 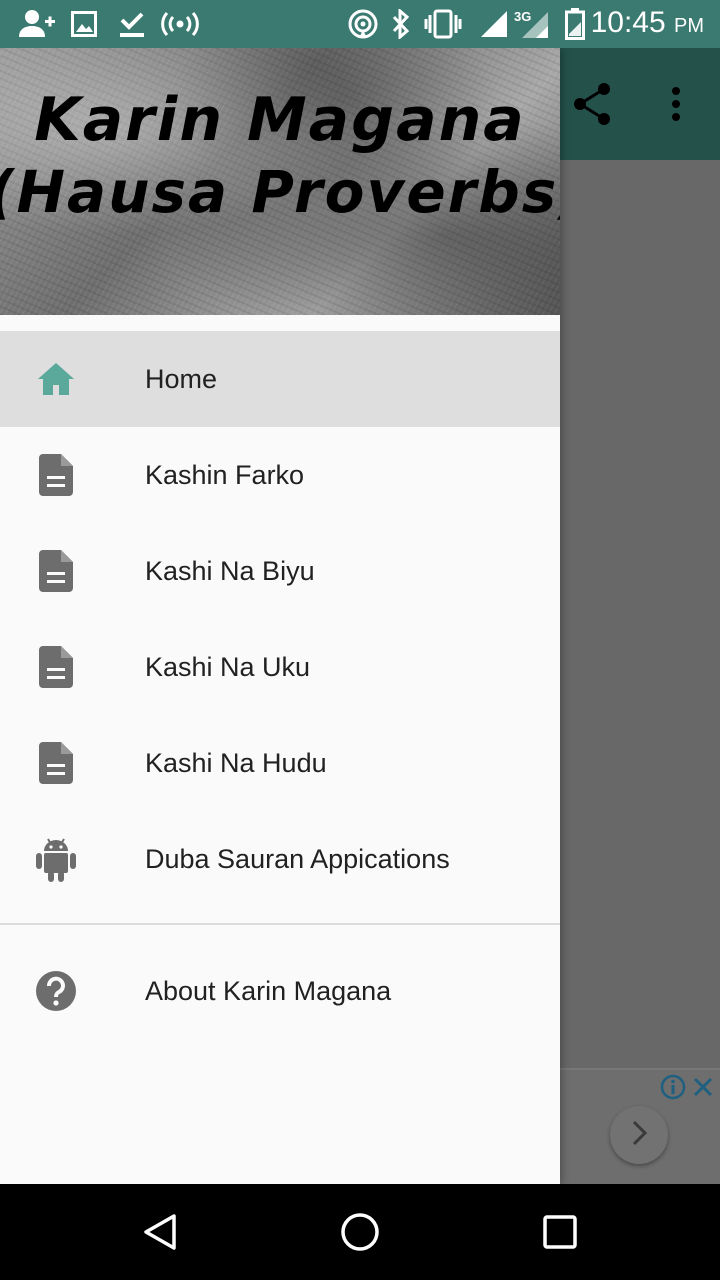 I want to click on download-done-icon, so click(x=132, y=24).